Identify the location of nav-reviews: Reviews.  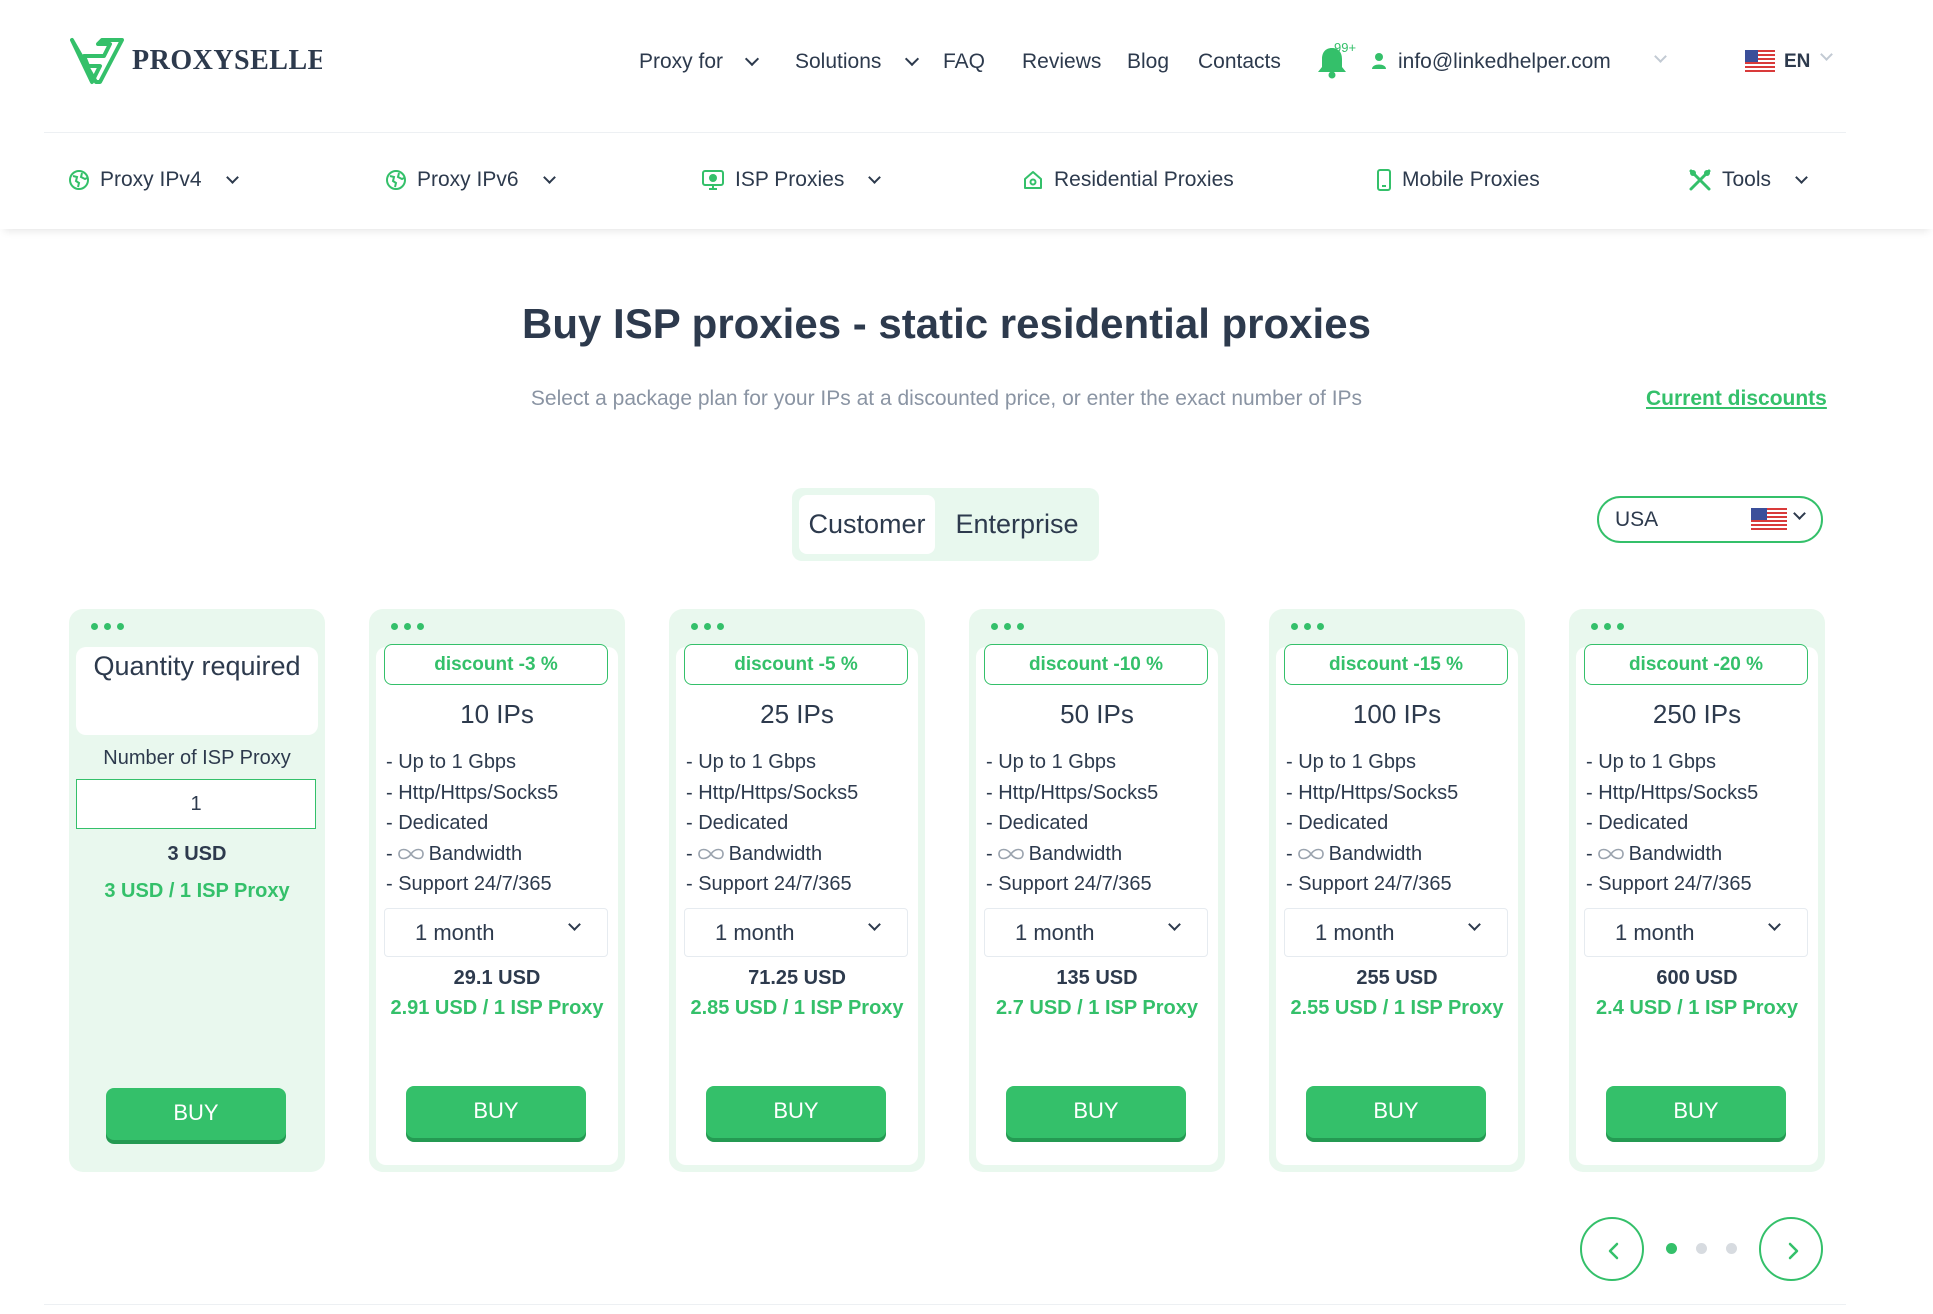
(1061, 62).